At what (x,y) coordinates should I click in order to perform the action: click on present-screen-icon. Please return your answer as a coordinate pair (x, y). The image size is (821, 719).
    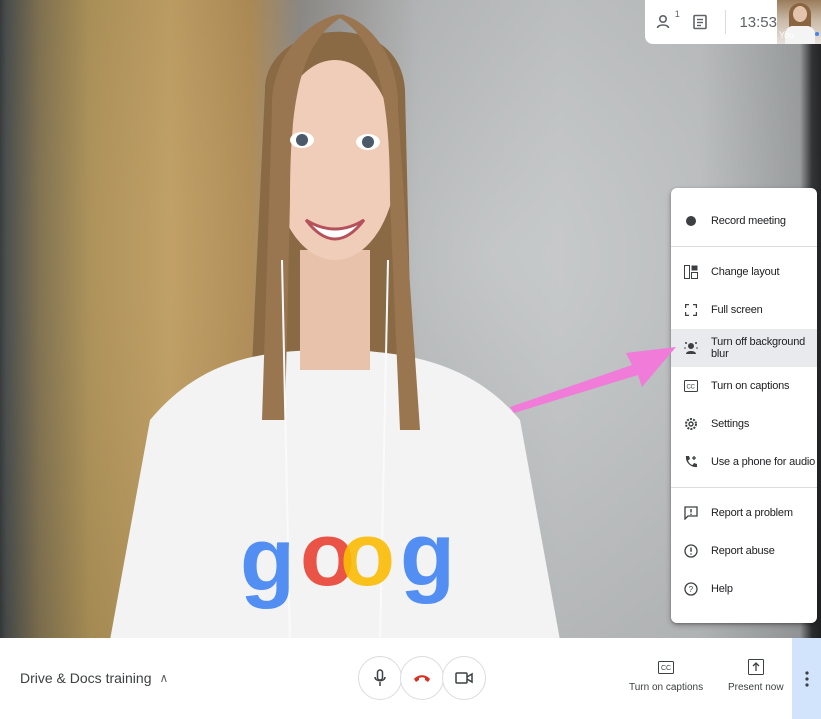
    Looking at the image, I should click on (756, 667).